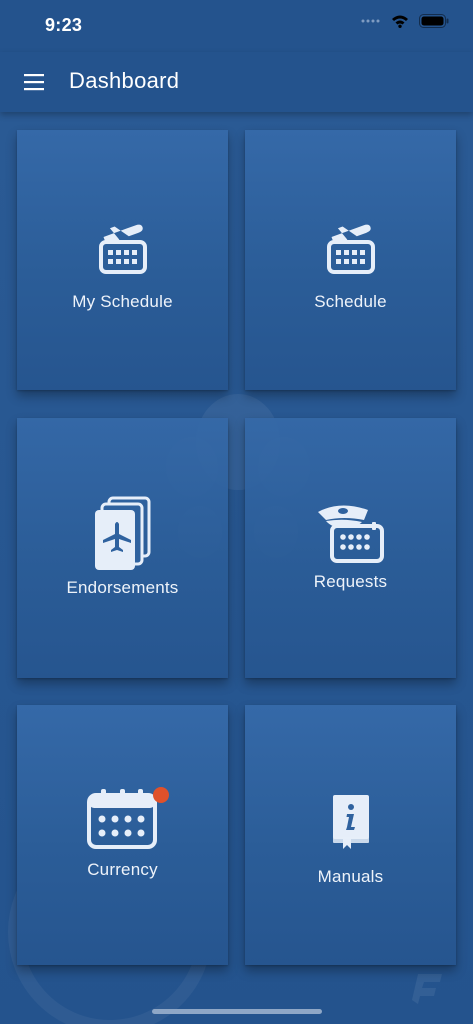 This screenshot has width=473, height=1024. What do you see at coordinates (122, 533) in the screenshot?
I see `plane-cards-icon` at bounding box center [122, 533].